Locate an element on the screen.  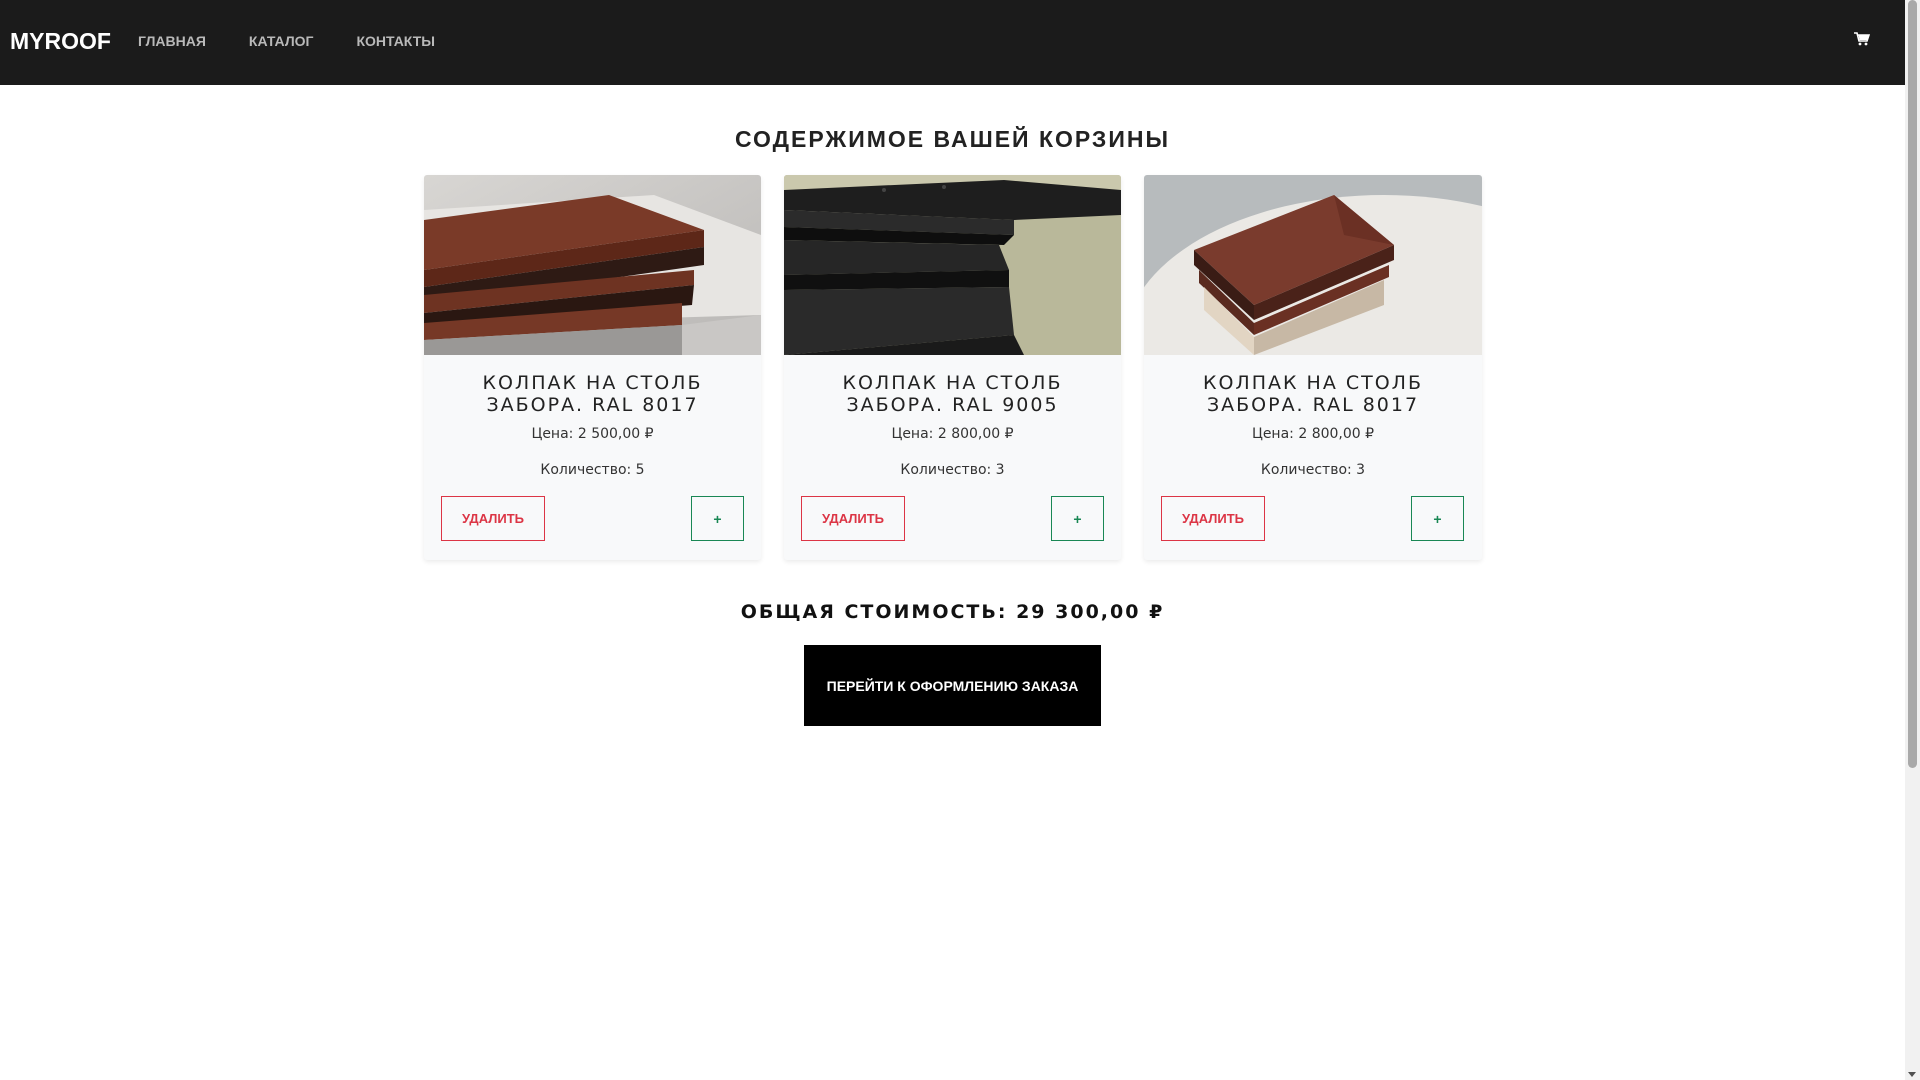
cart-total: ОБЩАЯ СТОИМОСТЬ: 29 300,00 ₽ is located at coordinates (952, 612).